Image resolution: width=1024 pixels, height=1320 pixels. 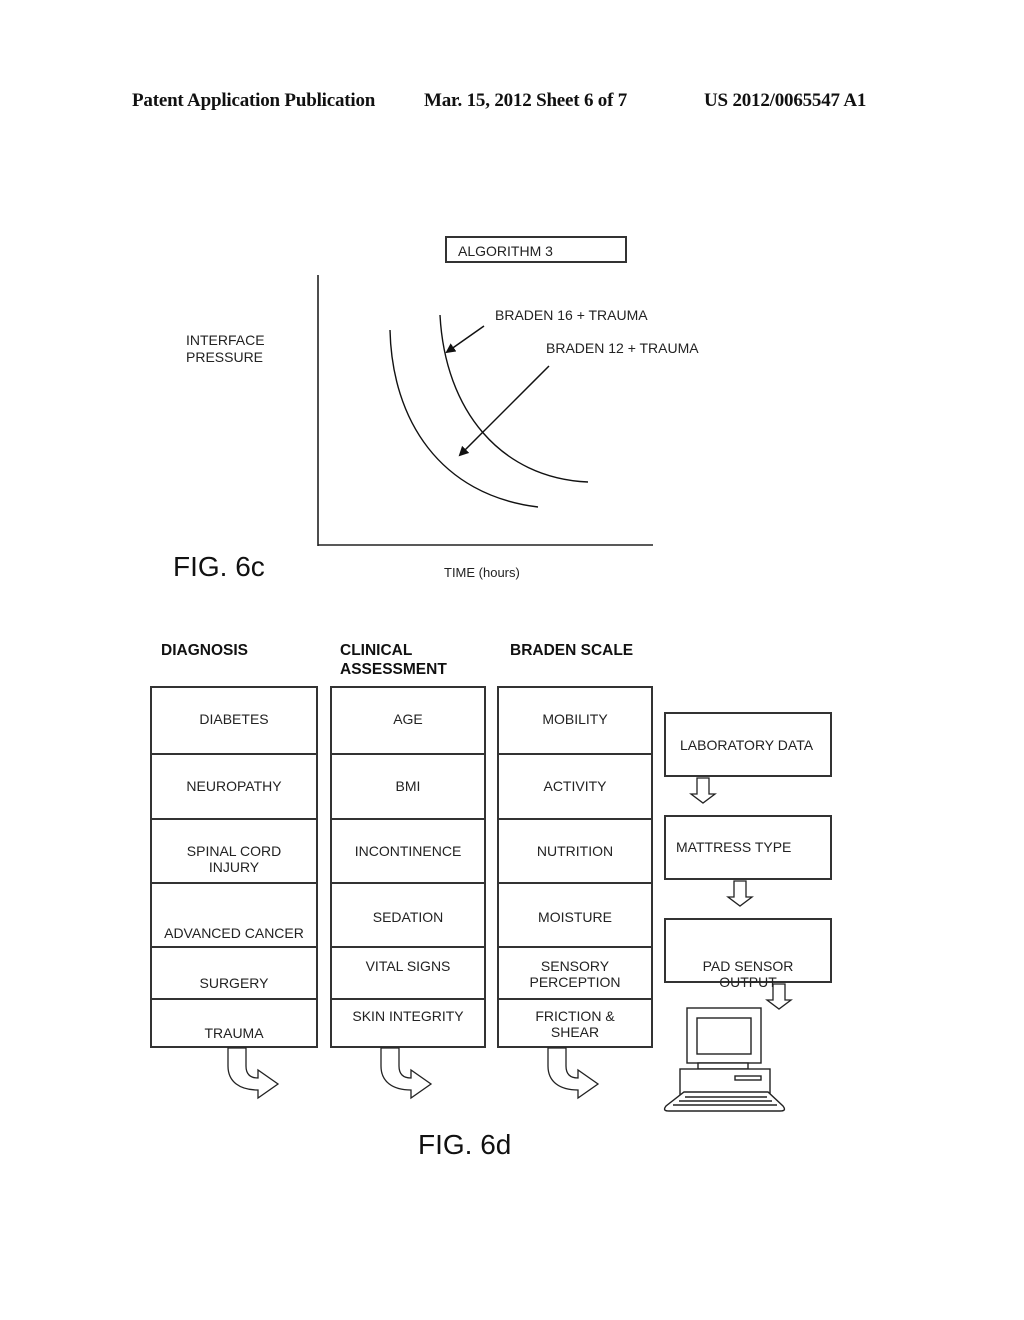 What do you see at coordinates (225, 357) in the screenshot?
I see `y-axis-label-line2: PRESSURE` at bounding box center [225, 357].